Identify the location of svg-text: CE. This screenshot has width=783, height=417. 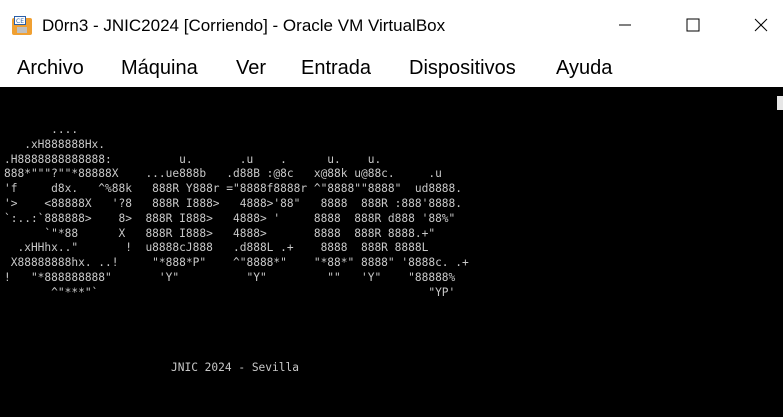
(20, 21).